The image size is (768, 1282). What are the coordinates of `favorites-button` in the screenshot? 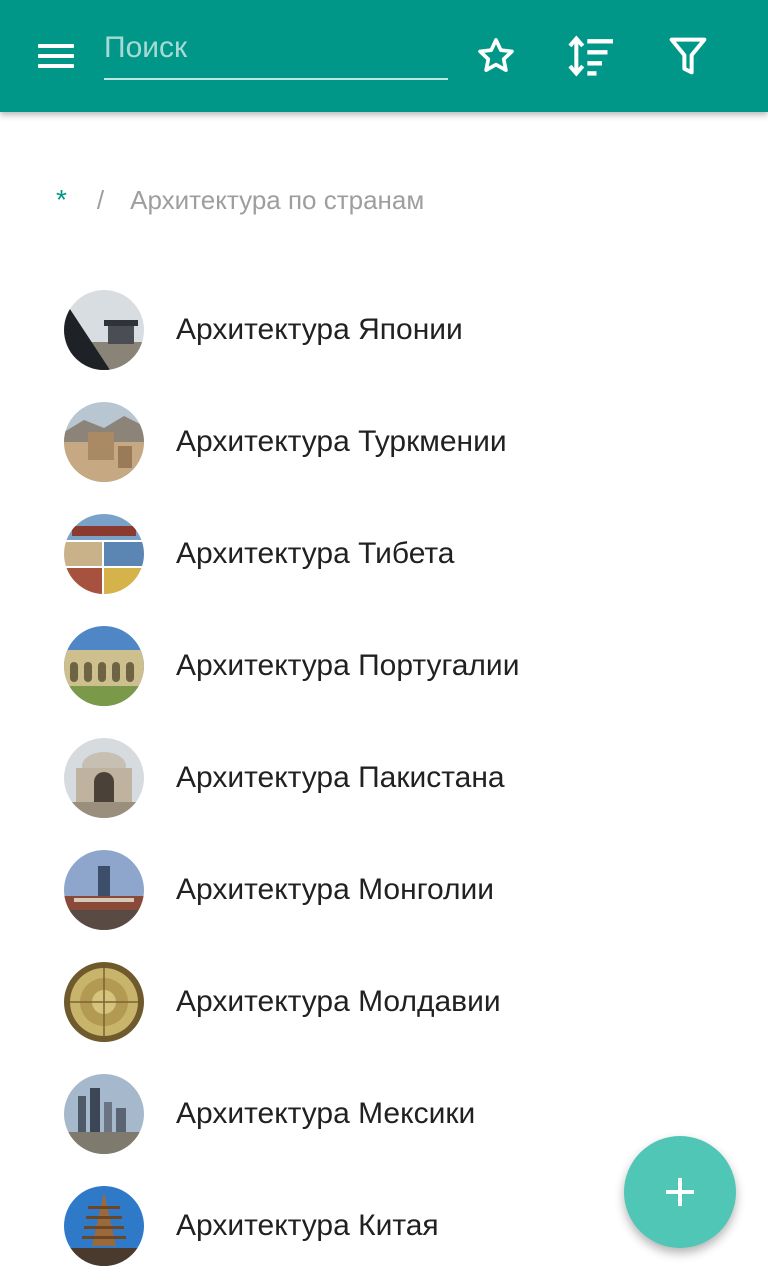 It's located at (496, 56).